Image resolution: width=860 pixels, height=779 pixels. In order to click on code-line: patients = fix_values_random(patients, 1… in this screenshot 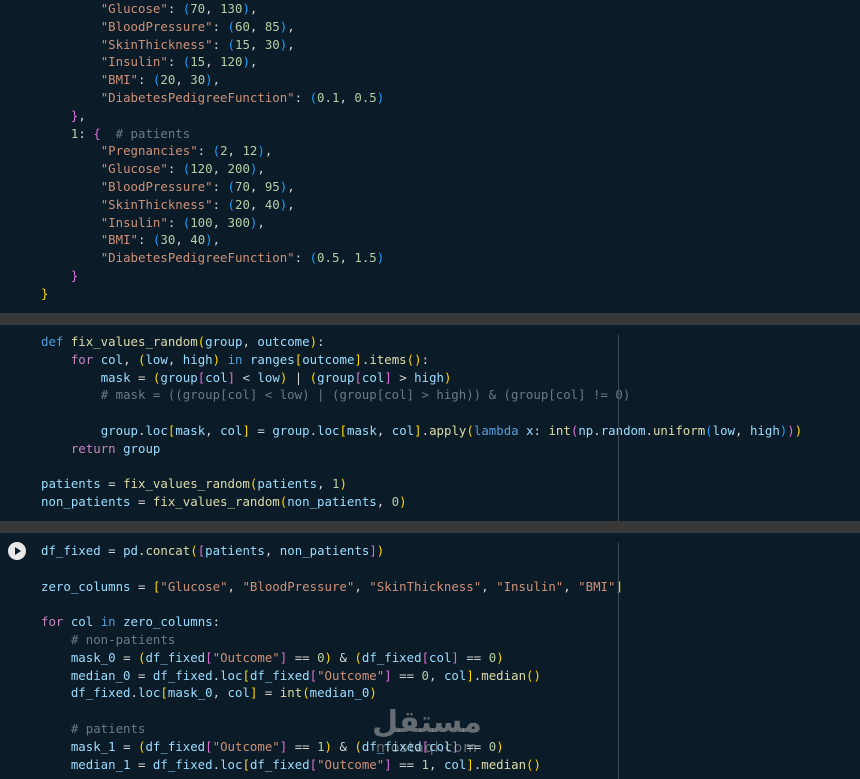, I will do `click(421, 484)`.